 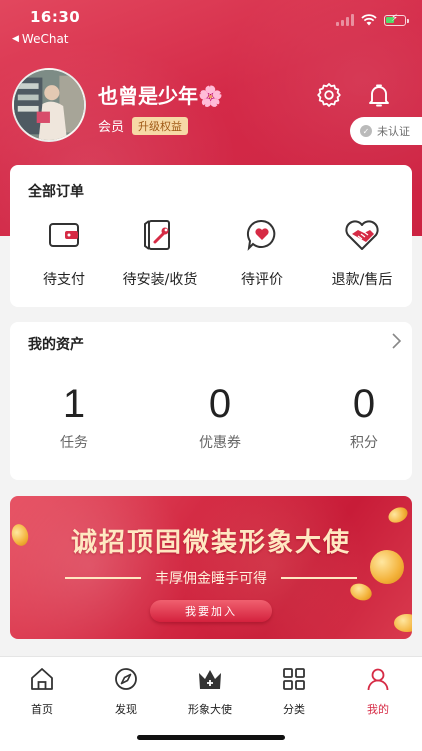 What do you see at coordinates (262, 252) in the screenshot?
I see `order-pending-review: 待评价` at bounding box center [262, 252].